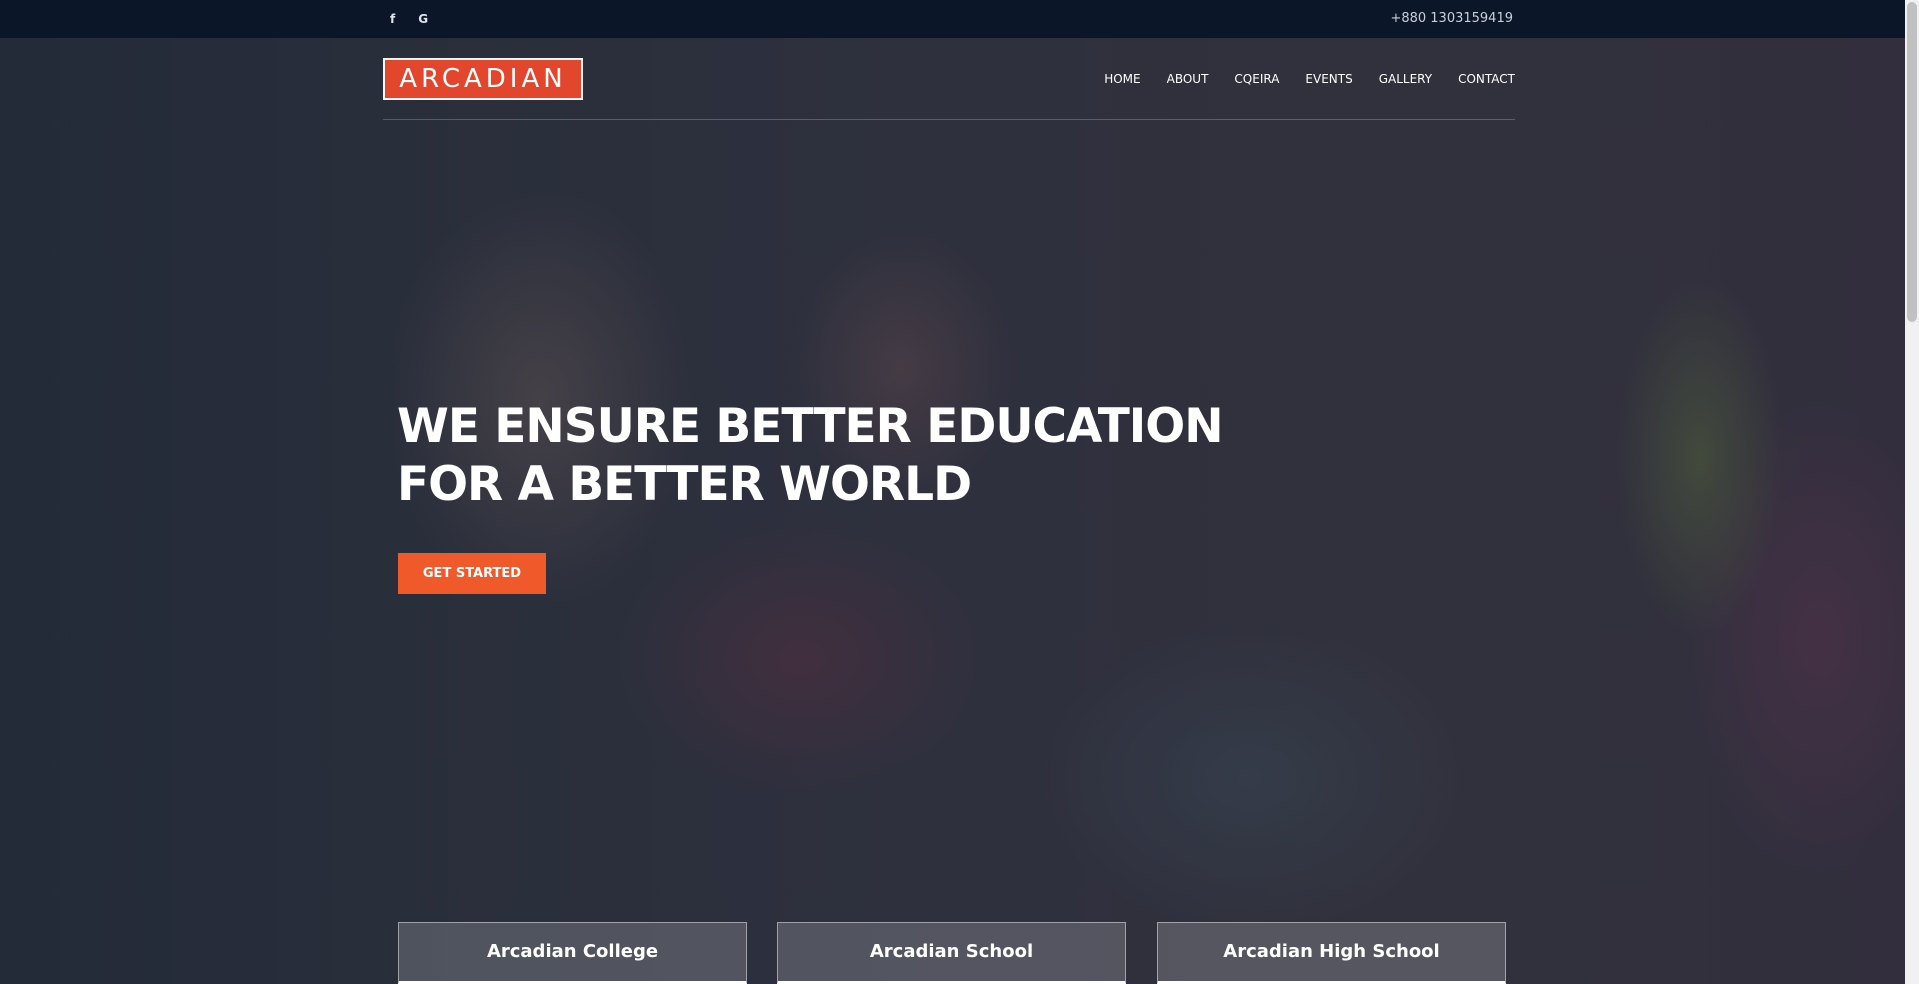  I want to click on top-bar: f G +880 1303159419, so click(952, 19).